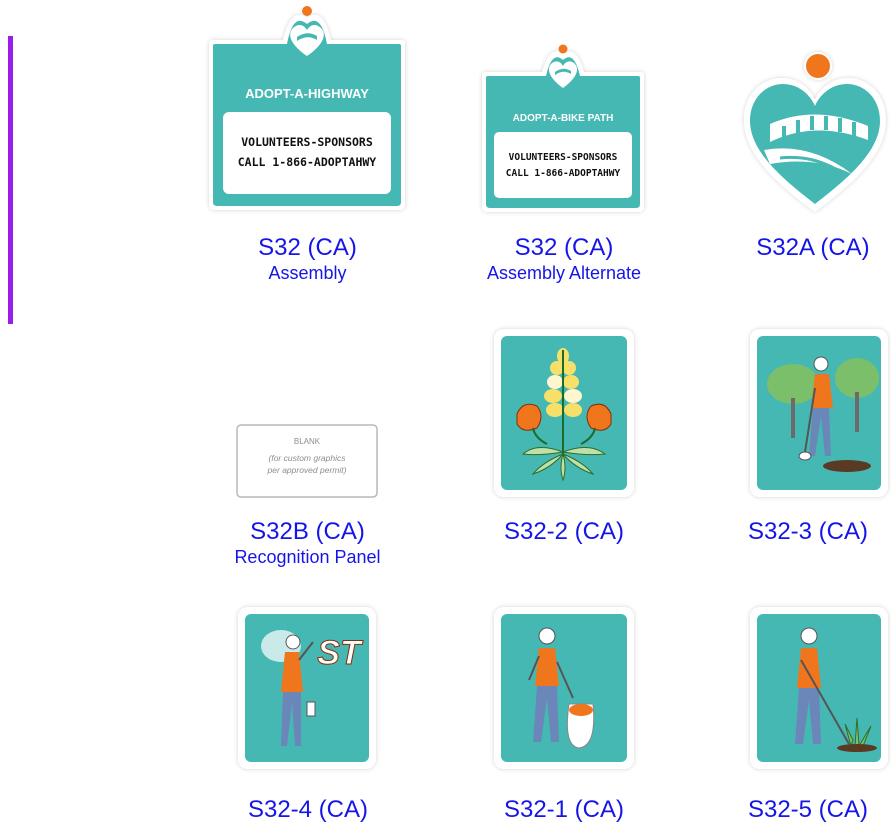 This screenshot has width=891, height=824. What do you see at coordinates (307, 557) in the screenshot?
I see `sign-subtitle: Recognition Panel` at bounding box center [307, 557].